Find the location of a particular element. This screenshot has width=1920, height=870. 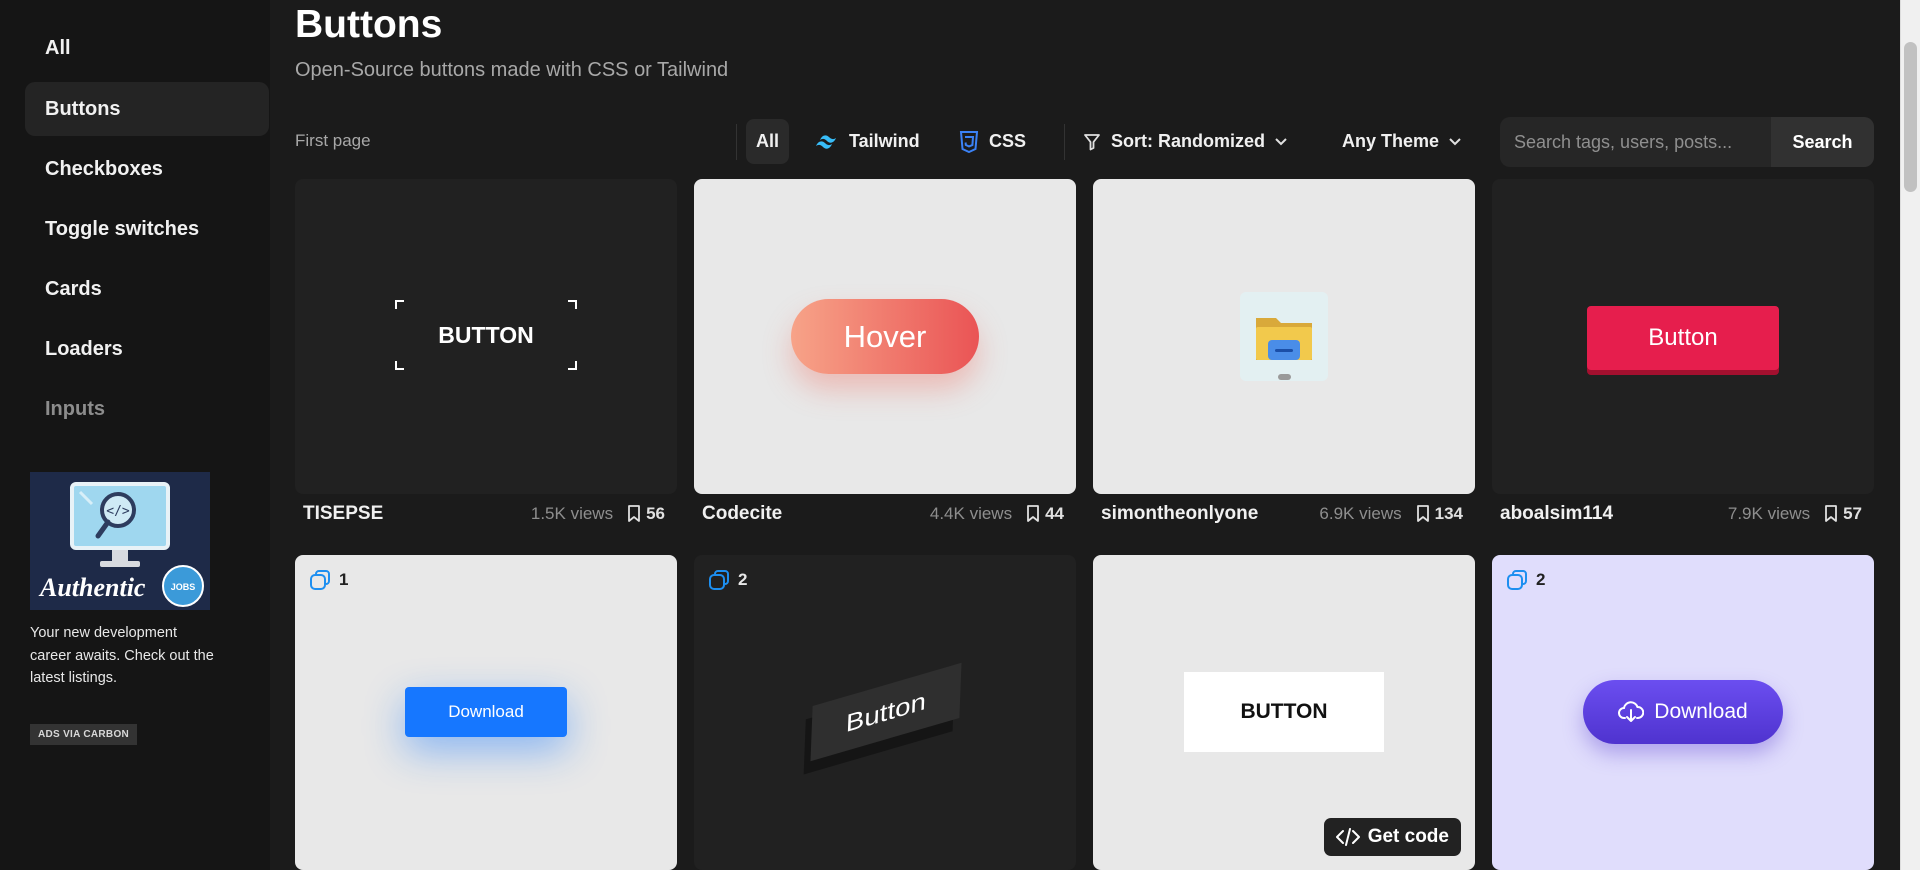

author-link: TISEPSE is located at coordinates (339, 514).